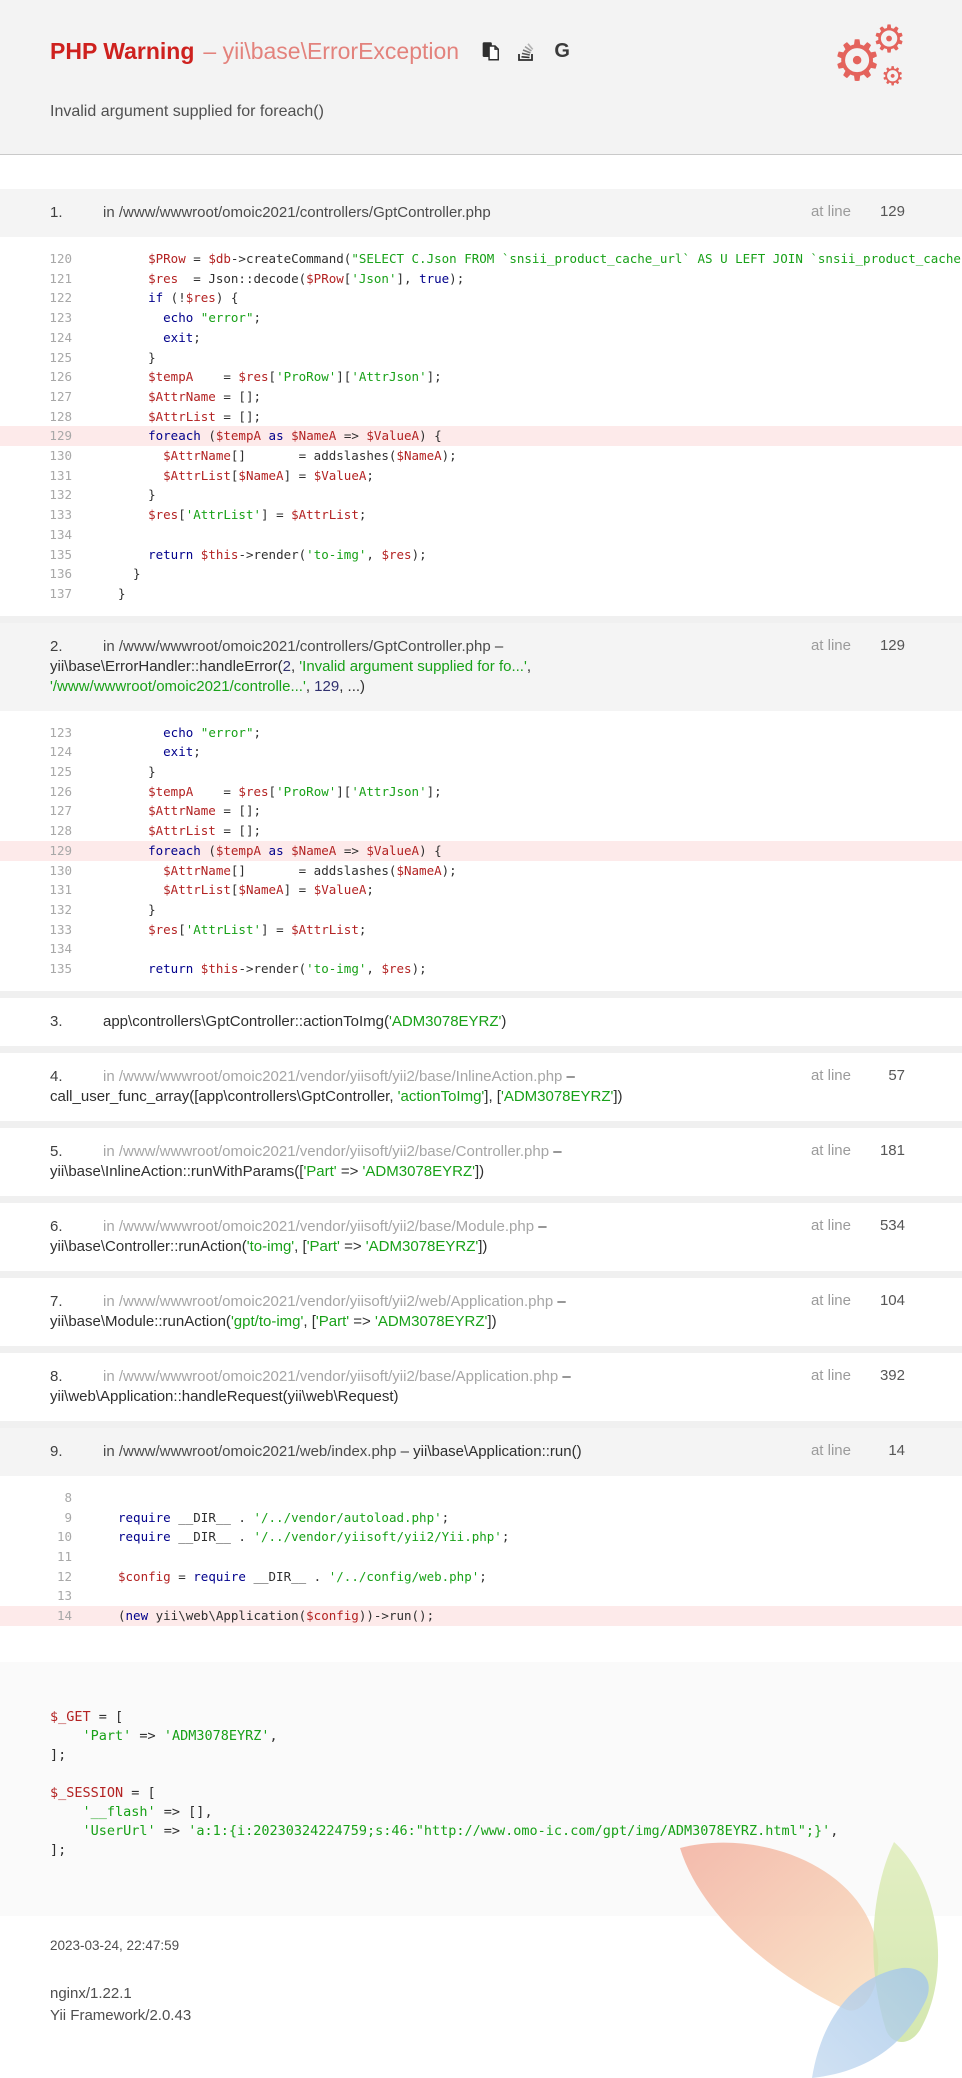  I want to click on code-token: yii\web\Application(, so click(227, 1616).